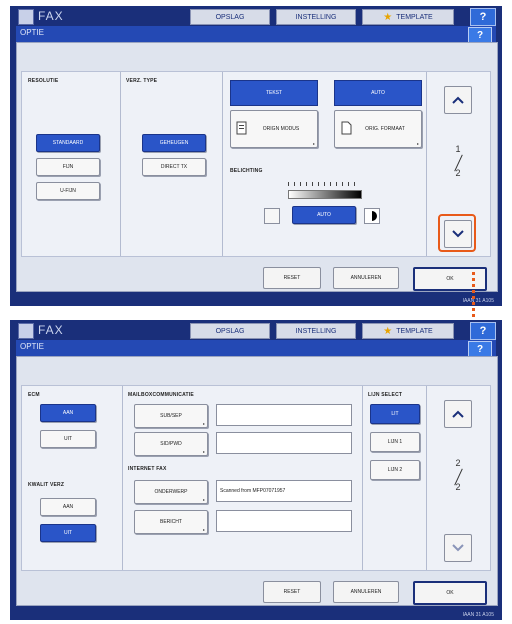  Describe the element at coordinates (385, 129) in the screenshot. I see `orig-formaat-label: ORIG. FORMAAT` at that location.